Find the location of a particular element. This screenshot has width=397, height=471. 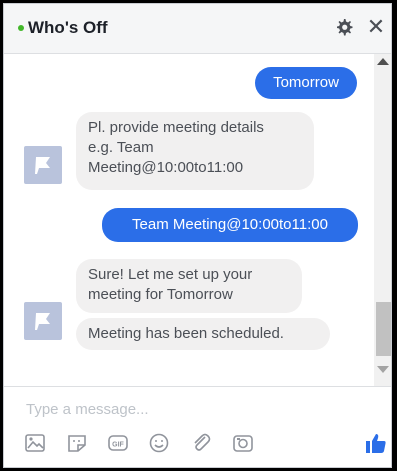

message-bubble-outgoing: Team Meeting@10:00to11:00 is located at coordinates (230, 225).